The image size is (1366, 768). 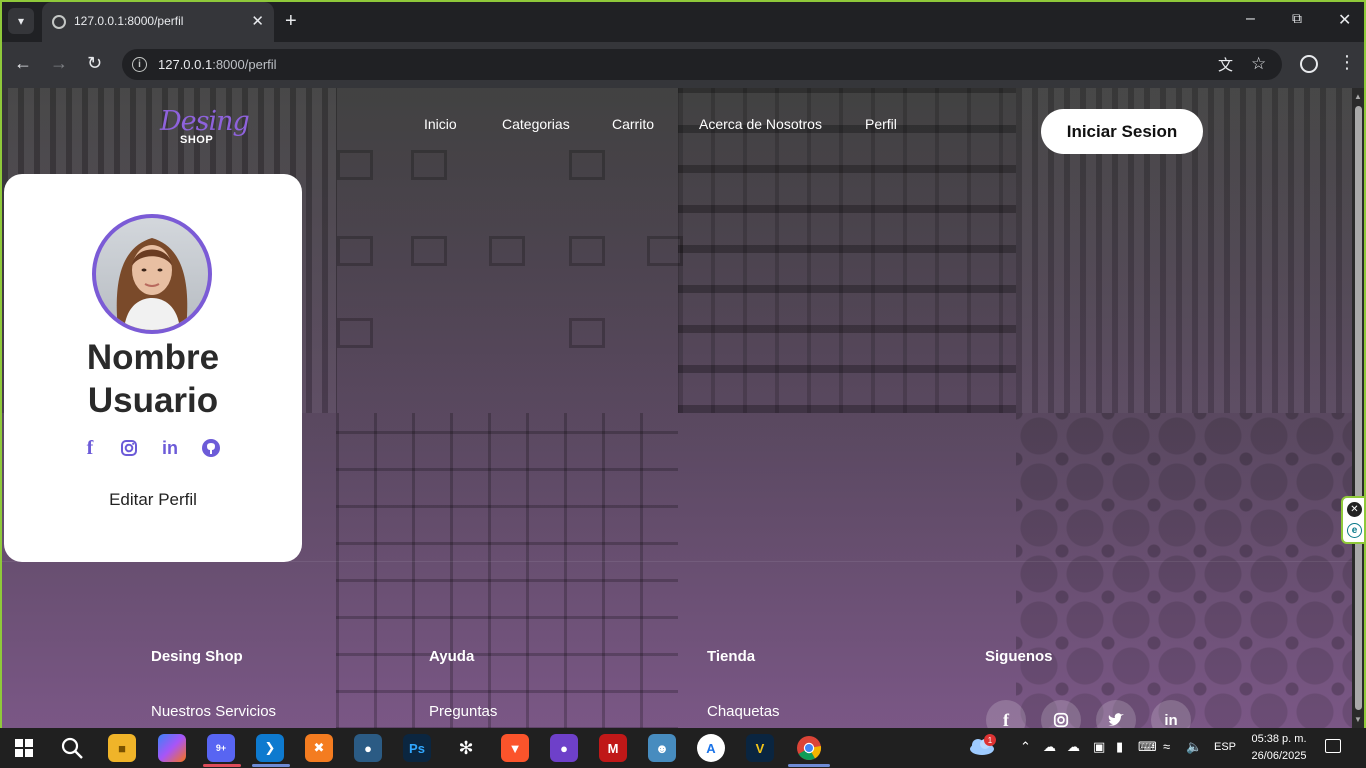 I want to click on copilot-icon, so click(x=172, y=748).